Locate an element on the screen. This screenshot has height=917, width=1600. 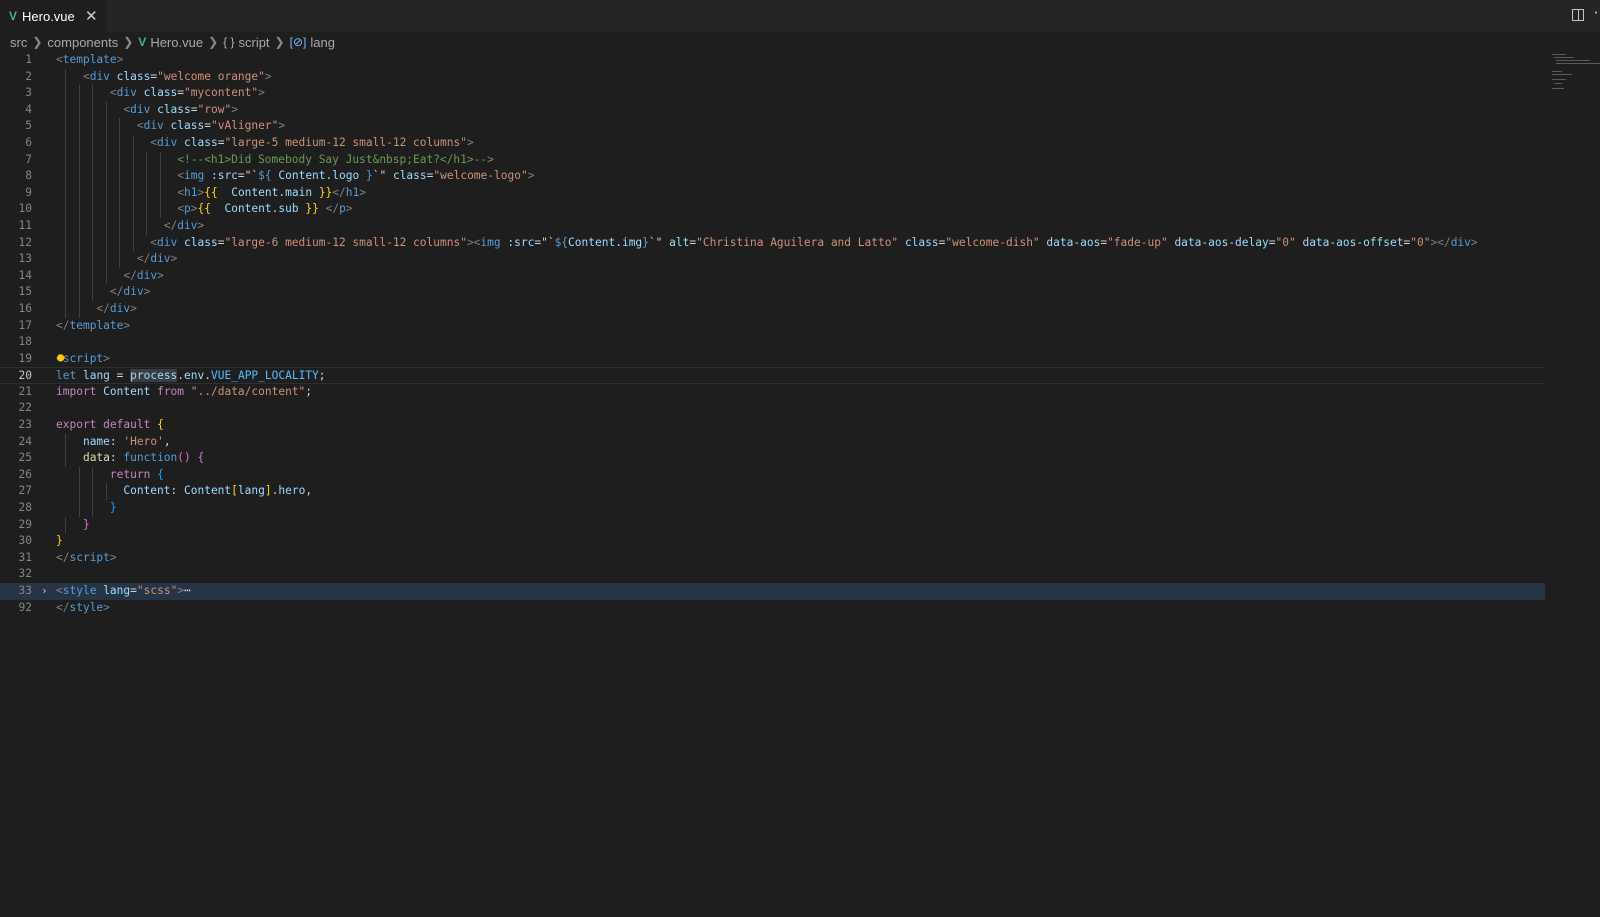
code-line: 3 <div class="mycontent"> is located at coordinates (772, 93).